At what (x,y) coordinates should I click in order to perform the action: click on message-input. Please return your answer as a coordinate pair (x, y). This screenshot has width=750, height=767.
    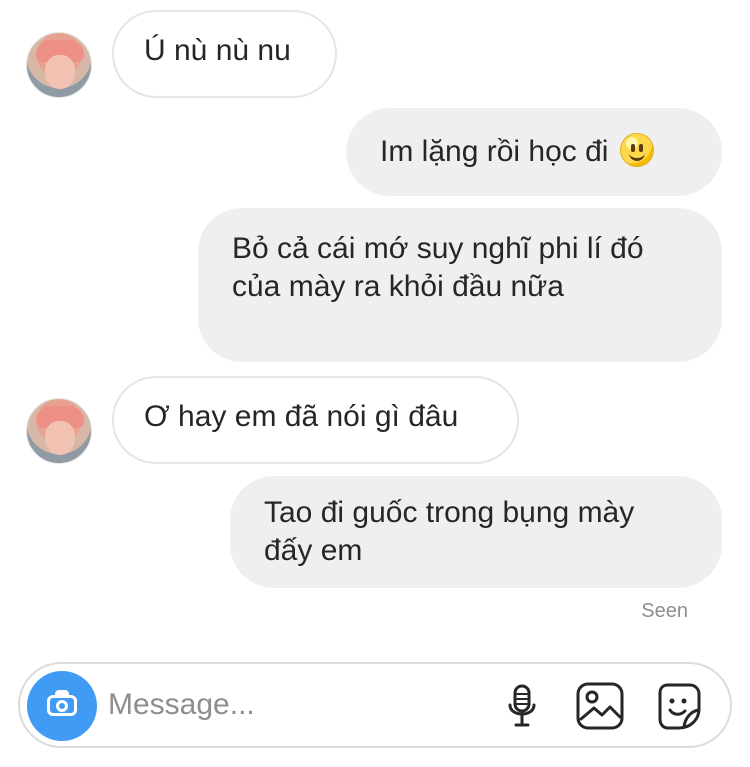
    Looking at the image, I should click on (258, 705).